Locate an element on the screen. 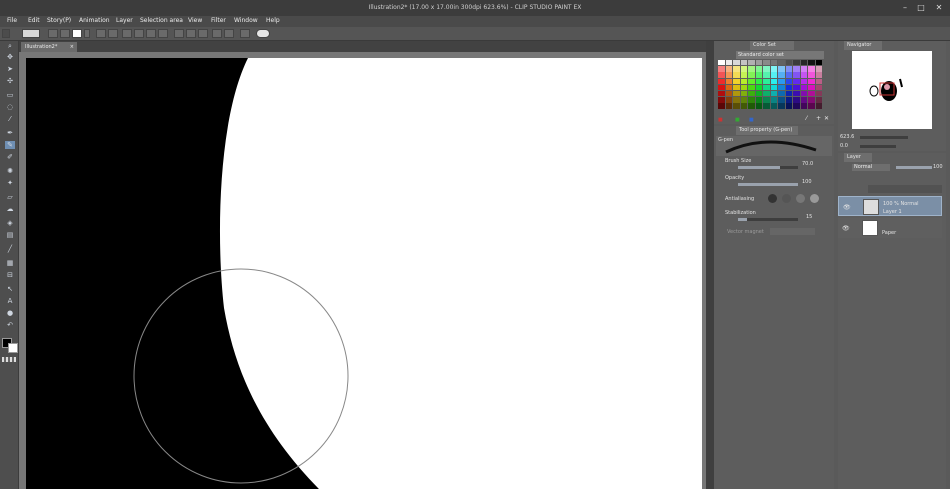 This screenshot has width=950, height=489. sub-color-swatch is located at coordinates (13, 348).